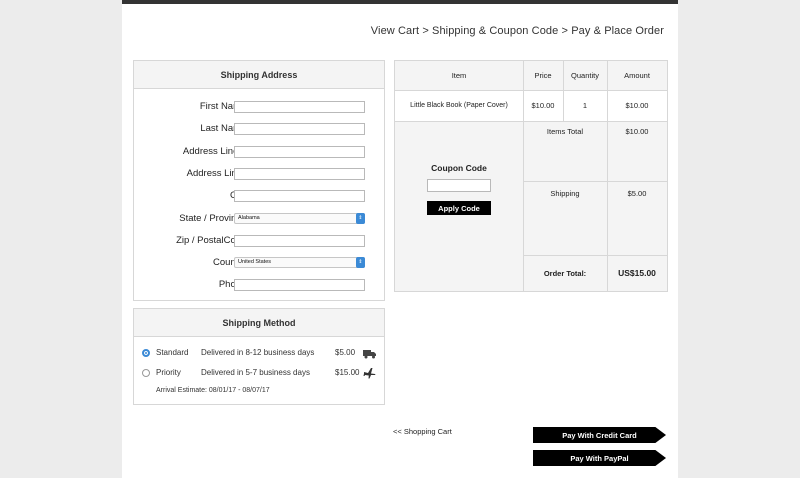 The image size is (800, 478). I want to click on pay-paypal-button: Pay With PayPal, so click(599, 458).